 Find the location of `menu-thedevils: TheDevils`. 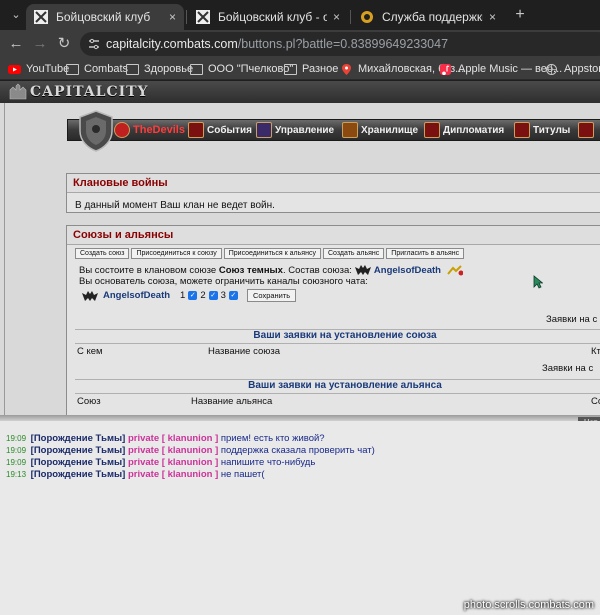

menu-thedevils: TheDevils is located at coordinates (149, 130).